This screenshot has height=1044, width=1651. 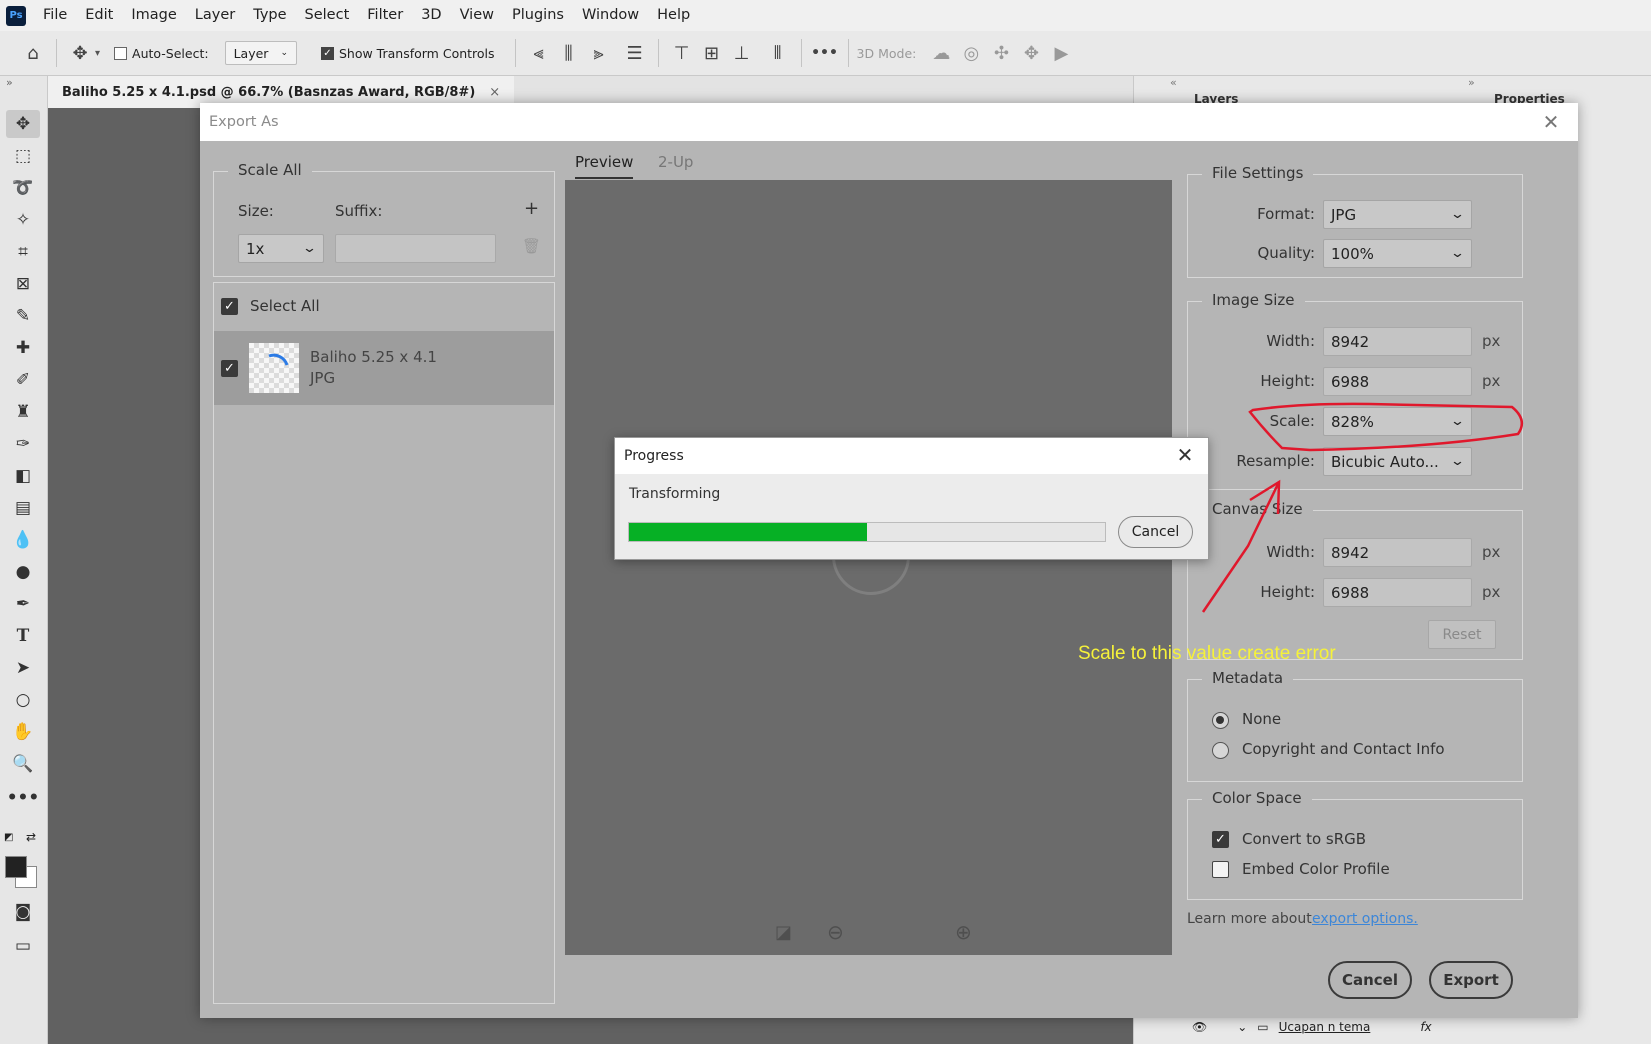 What do you see at coordinates (531, 208) in the screenshot?
I see `add-scale-button: +` at bounding box center [531, 208].